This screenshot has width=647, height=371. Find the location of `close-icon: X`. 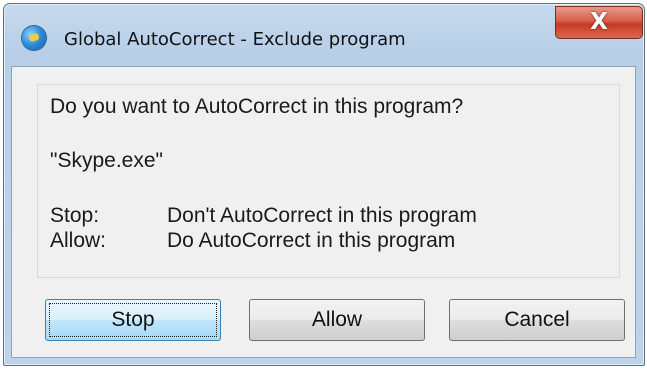

close-icon: X is located at coordinates (599, 22).